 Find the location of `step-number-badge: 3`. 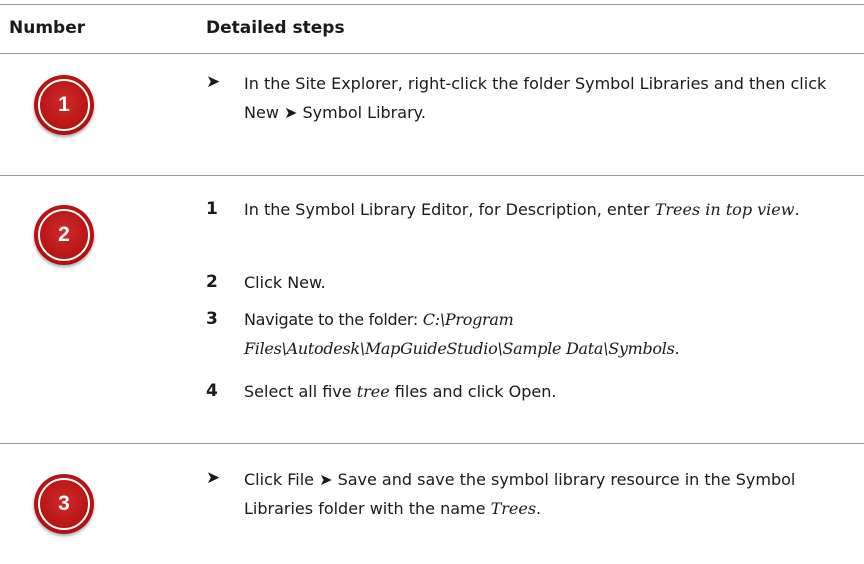

step-number-badge: 3 is located at coordinates (64, 504).